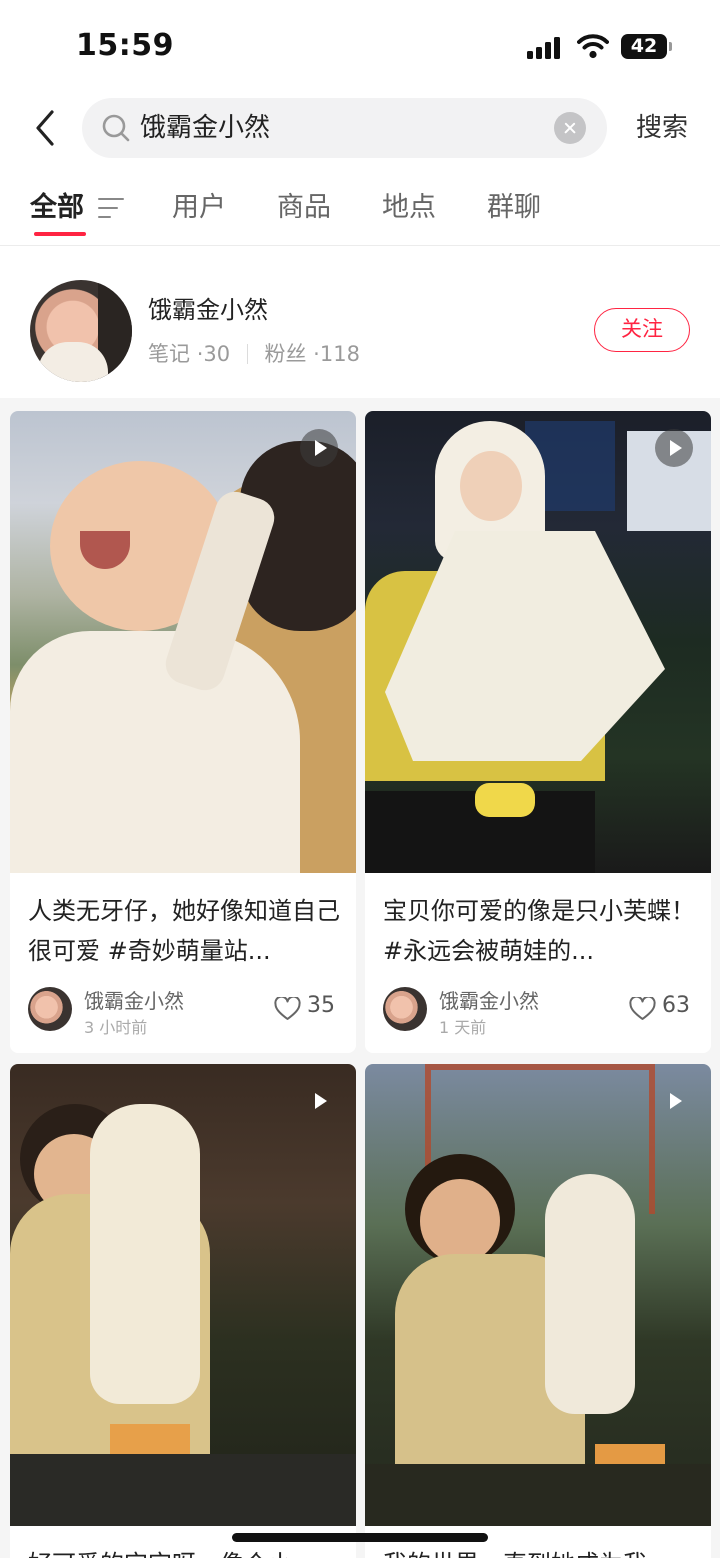 The image size is (720, 1558). Describe the element at coordinates (169, 354) in the screenshot. I see `notes-label: 笔记` at that location.